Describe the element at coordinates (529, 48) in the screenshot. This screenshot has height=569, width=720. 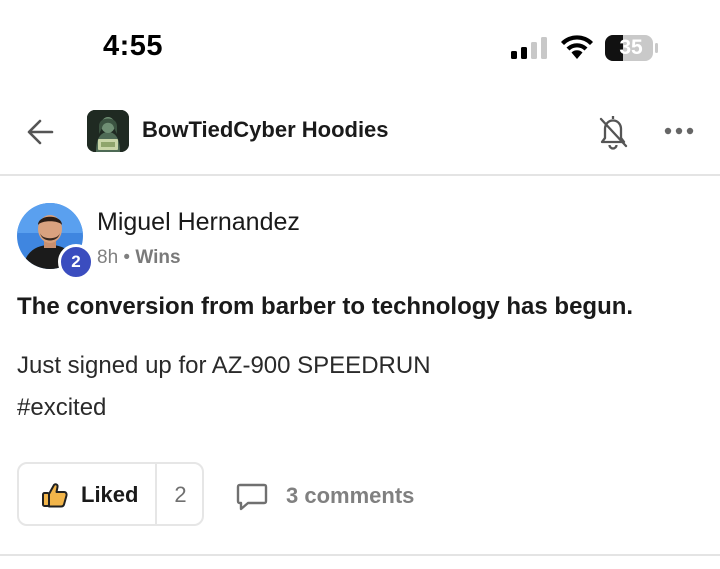
I see `cellular-signal-icon` at that location.